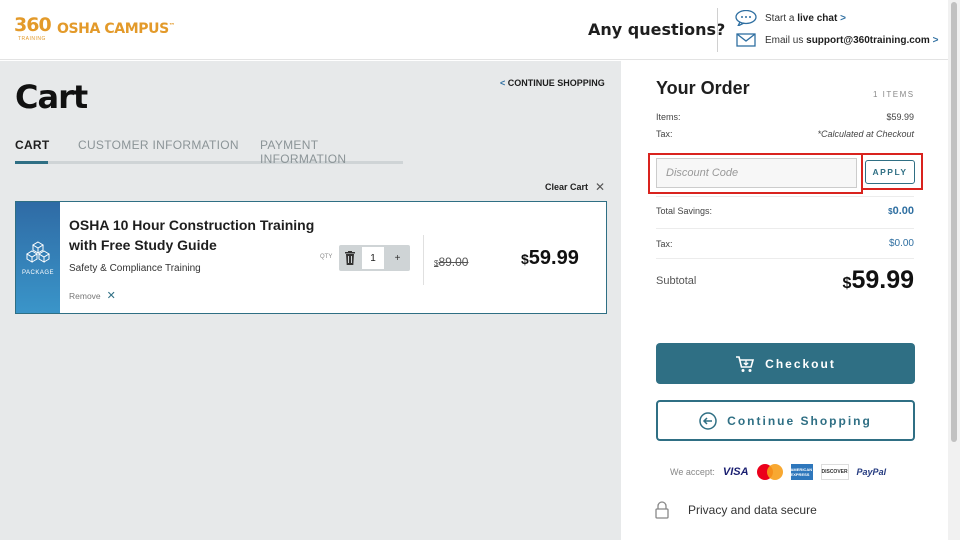 The image size is (960, 540). Describe the element at coordinates (113, 29) in the screenshot. I see `brand-text: OSHA CAMPUS` at that location.